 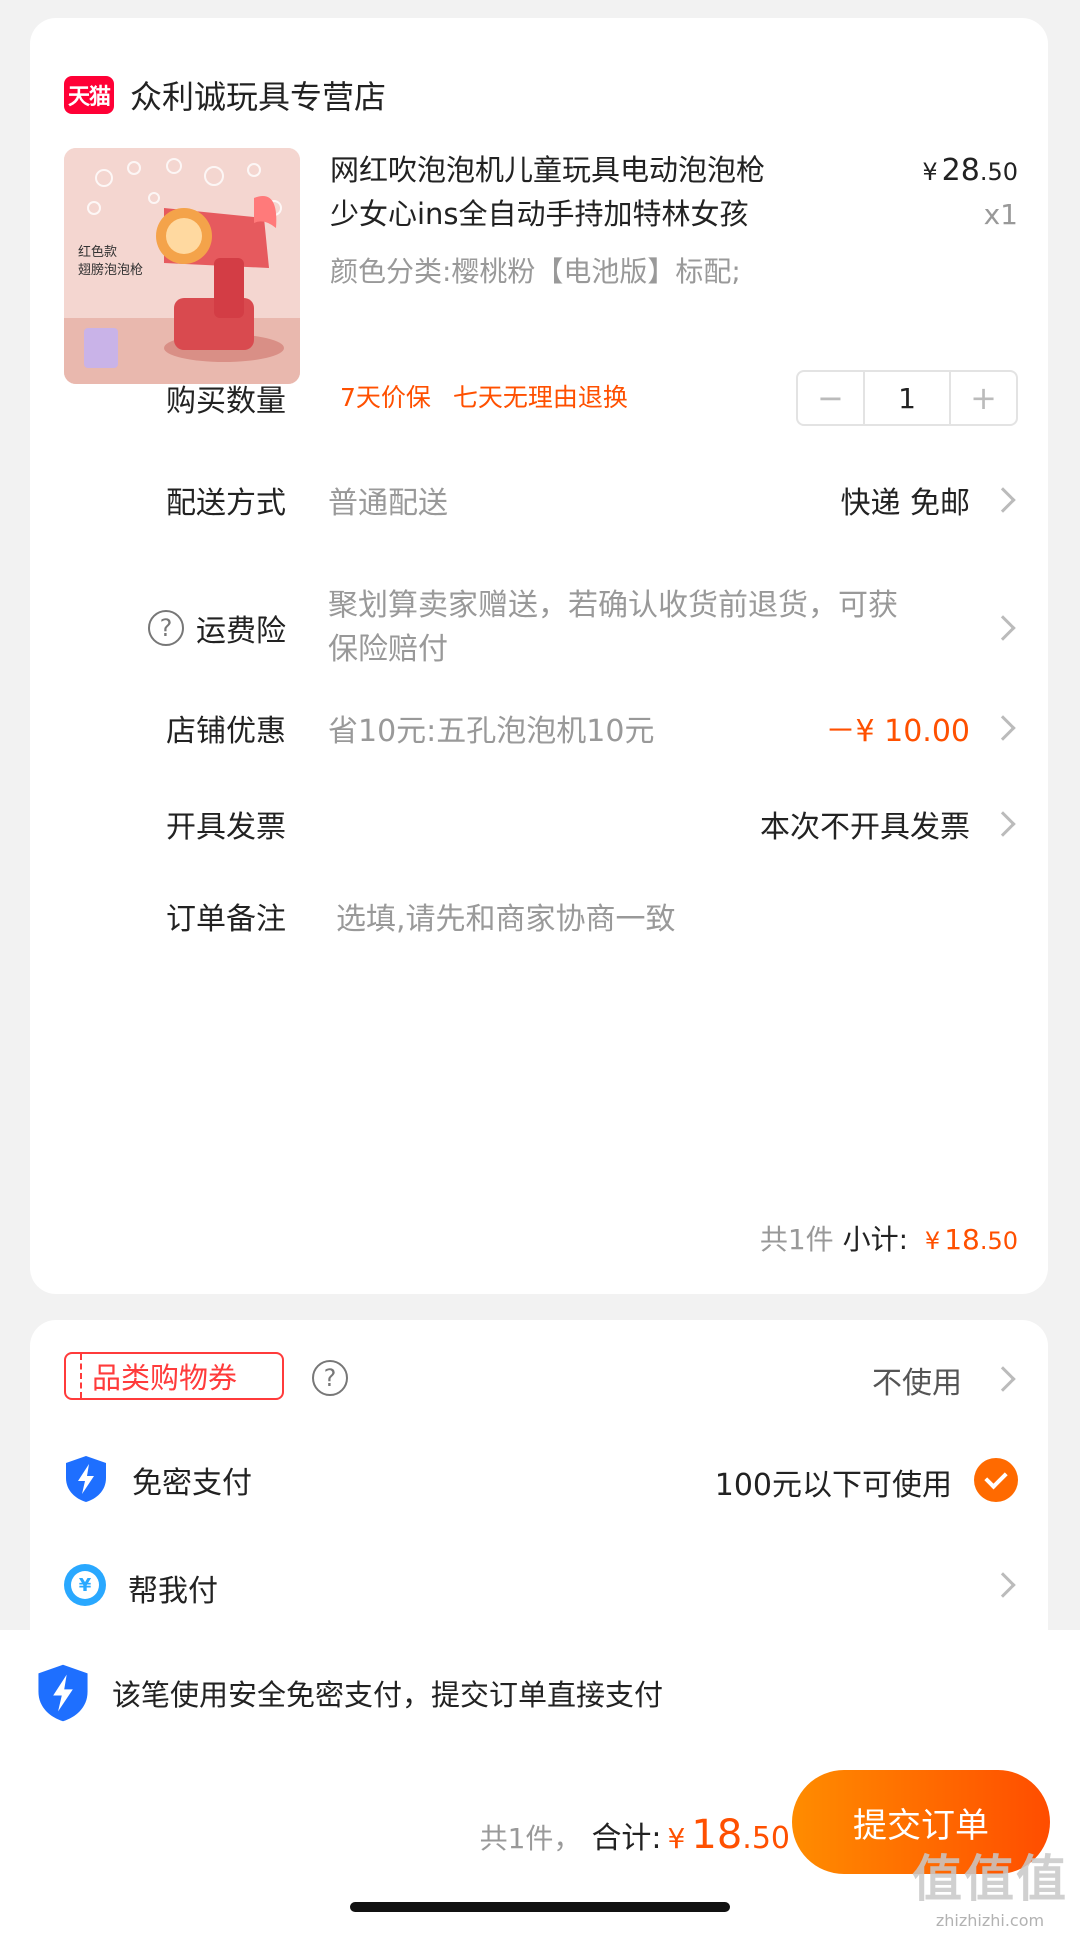 What do you see at coordinates (539, 500) in the screenshot?
I see `delivery-row: 配送方式 普通配送 快递 免邮` at bounding box center [539, 500].